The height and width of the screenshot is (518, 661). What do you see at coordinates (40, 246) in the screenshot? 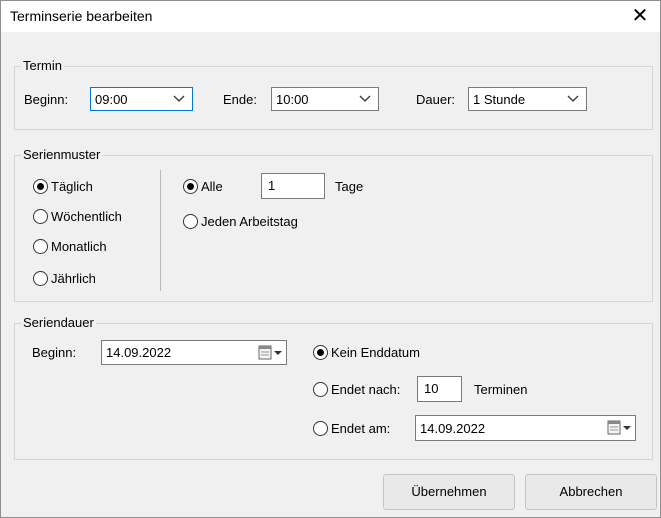
I see `radio-monatlich` at bounding box center [40, 246].